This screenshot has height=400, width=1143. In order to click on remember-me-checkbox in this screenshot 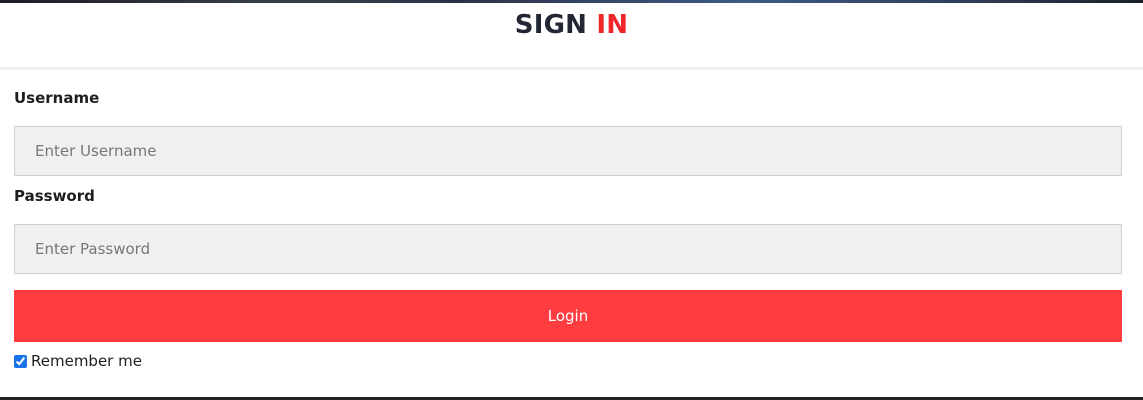, I will do `click(20, 361)`.